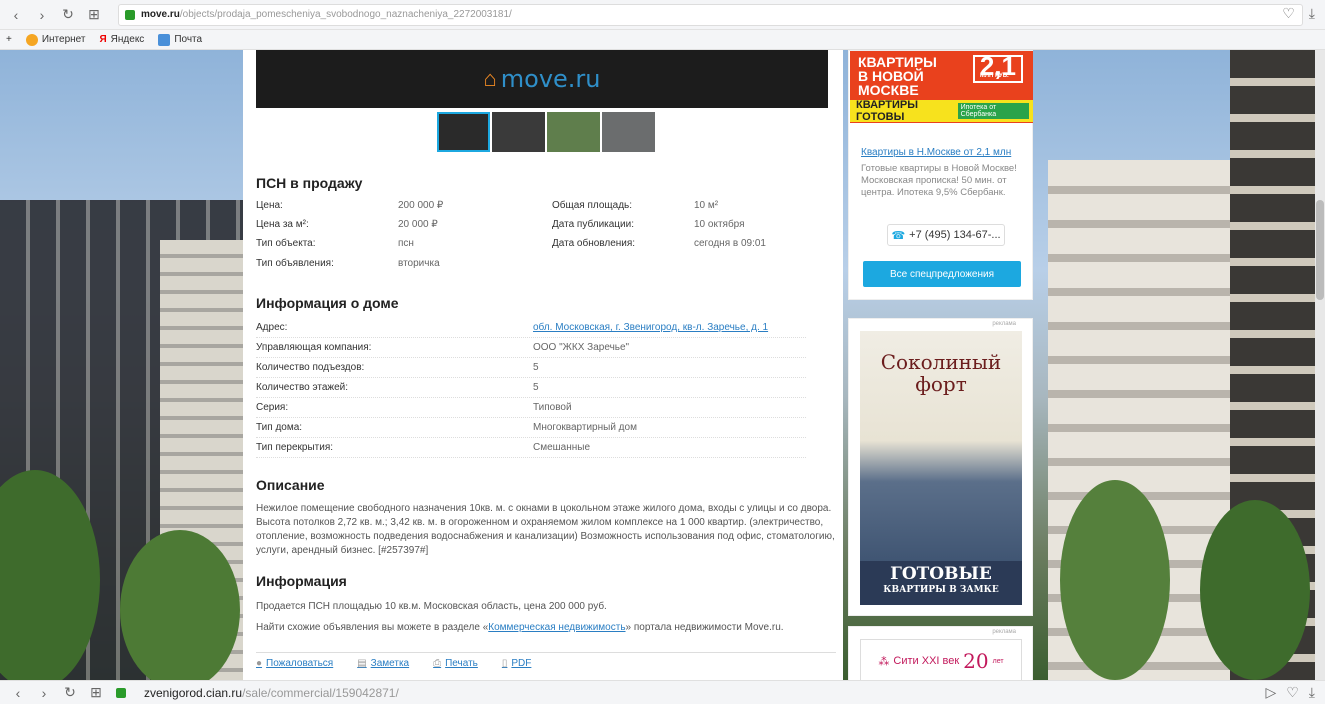 The image size is (1325, 704). I want to click on promo-city21: реклама ⁂ Сити XXI век 20 лет, so click(940, 656).